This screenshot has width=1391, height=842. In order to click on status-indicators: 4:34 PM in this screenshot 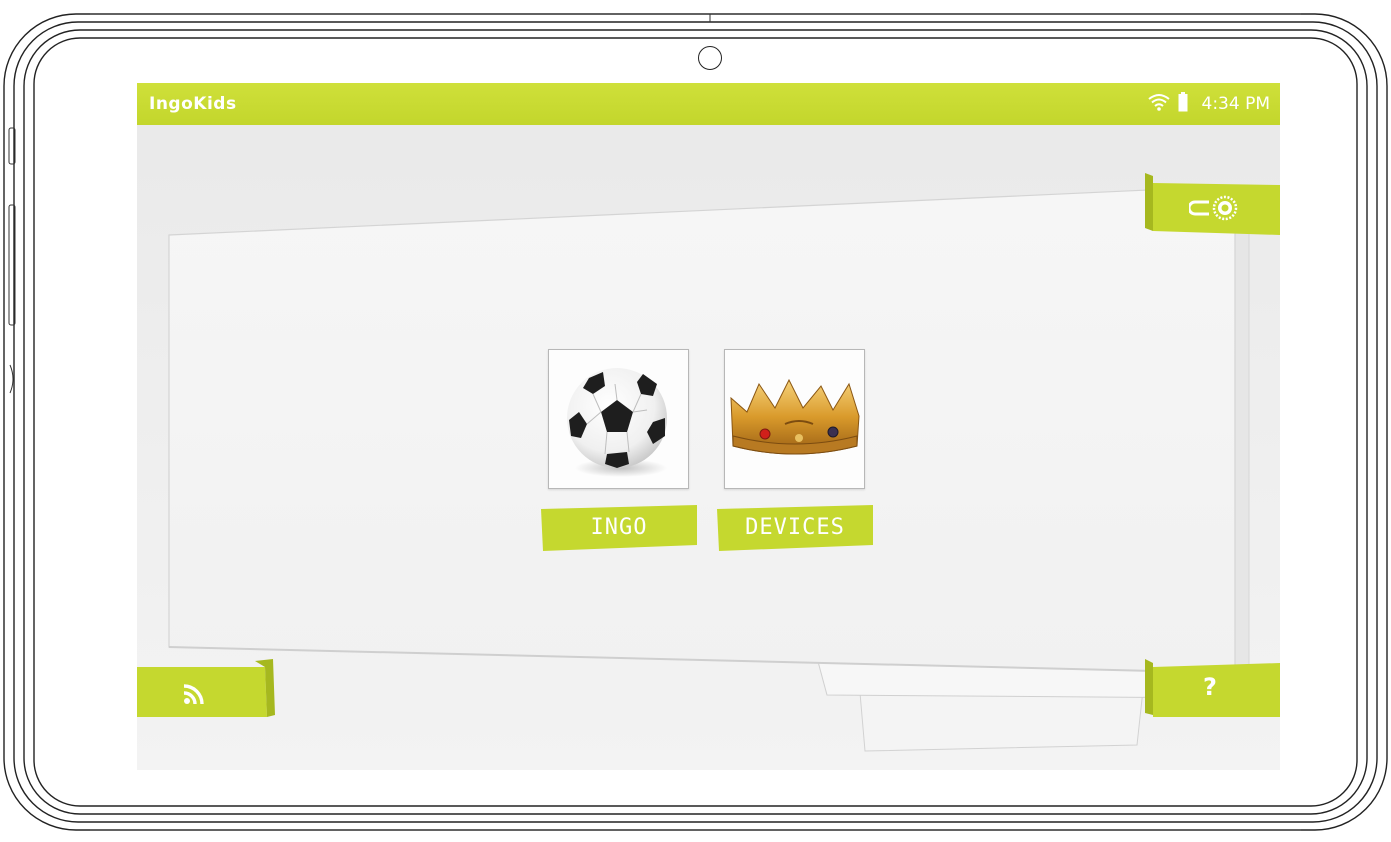, I will do `click(1209, 104)`.